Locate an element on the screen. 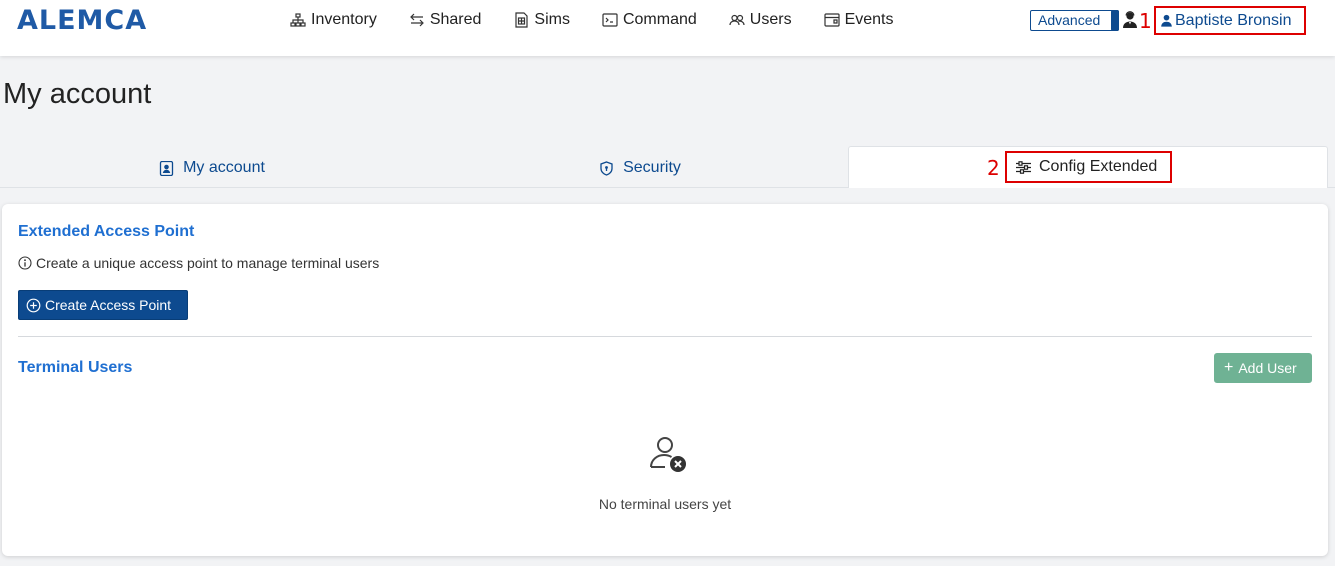 This screenshot has width=1335, height=566. nav-sims: Sims is located at coordinates (541, 20).